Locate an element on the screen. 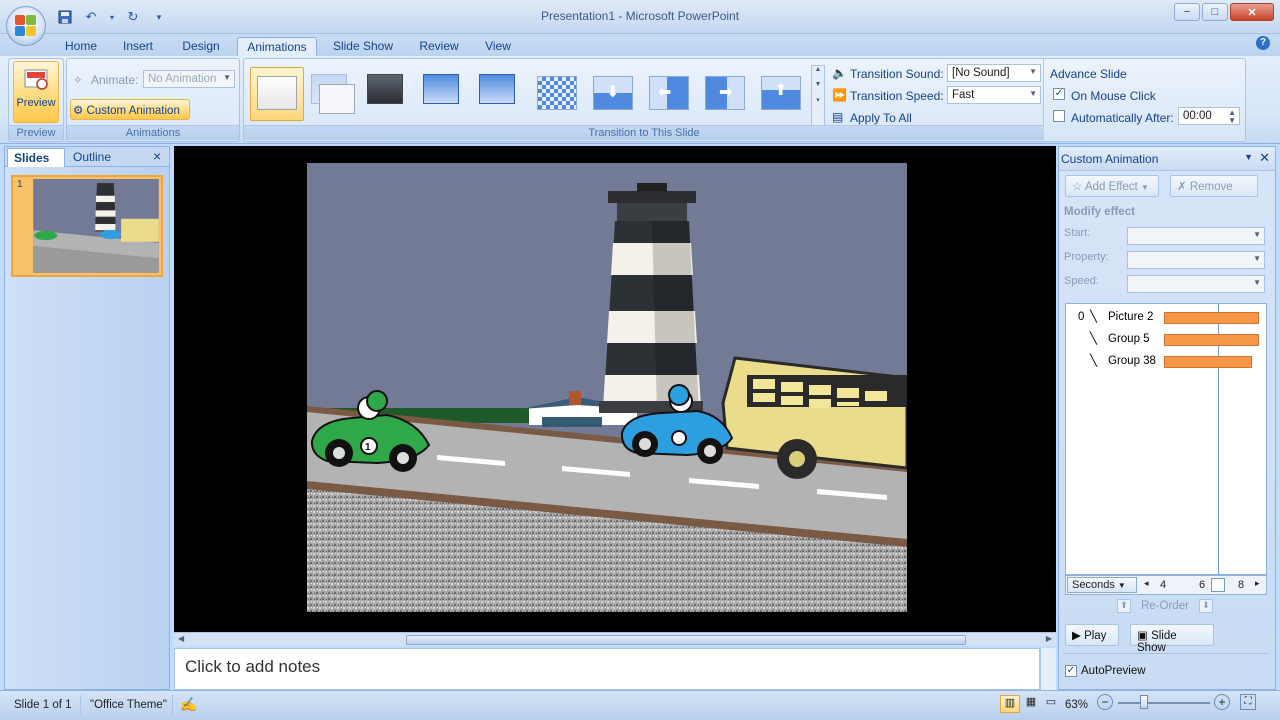 The image size is (1280, 720). notes-scrollbar is located at coordinates (1048, 669).